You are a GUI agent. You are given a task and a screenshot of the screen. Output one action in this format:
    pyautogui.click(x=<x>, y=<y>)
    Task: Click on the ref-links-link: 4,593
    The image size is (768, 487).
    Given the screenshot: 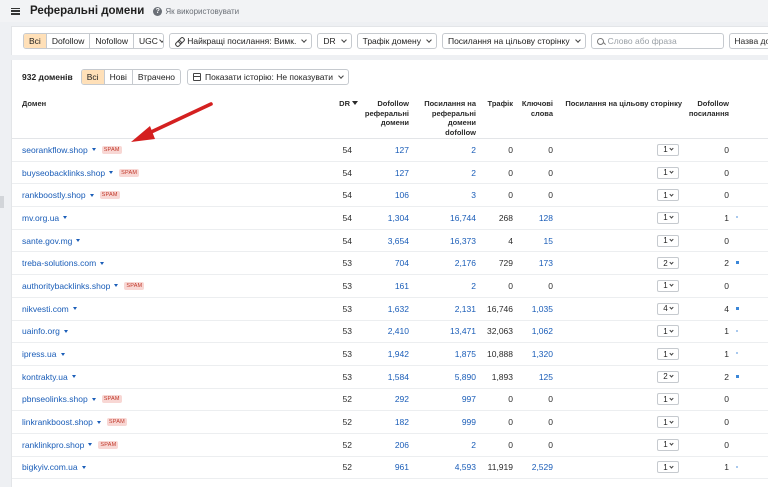 What is the action you would take?
    pyautogui.click(x=444, y=468)
    